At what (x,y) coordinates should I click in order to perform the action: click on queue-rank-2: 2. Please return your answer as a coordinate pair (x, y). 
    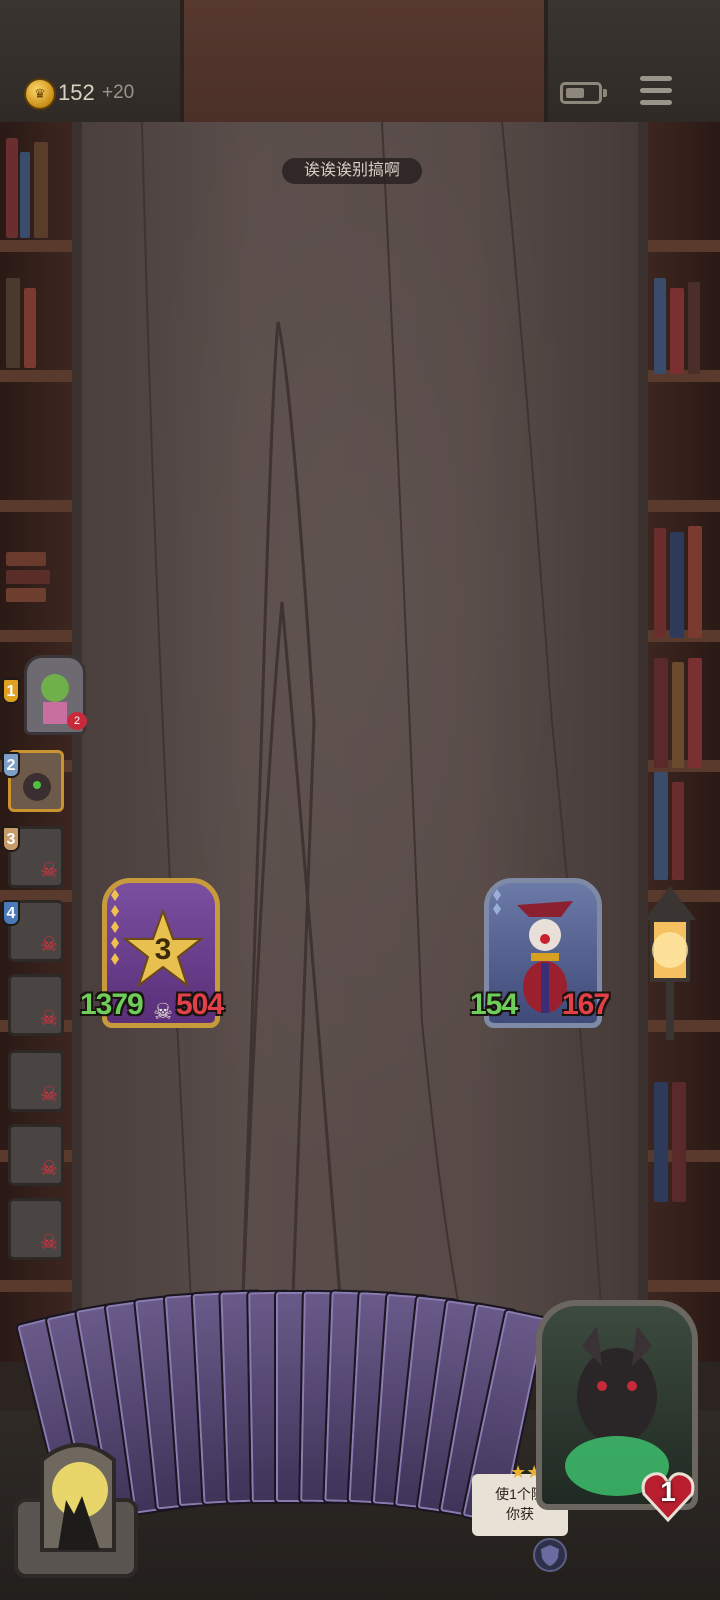
    Looking at the image, I should click on (11, 765).